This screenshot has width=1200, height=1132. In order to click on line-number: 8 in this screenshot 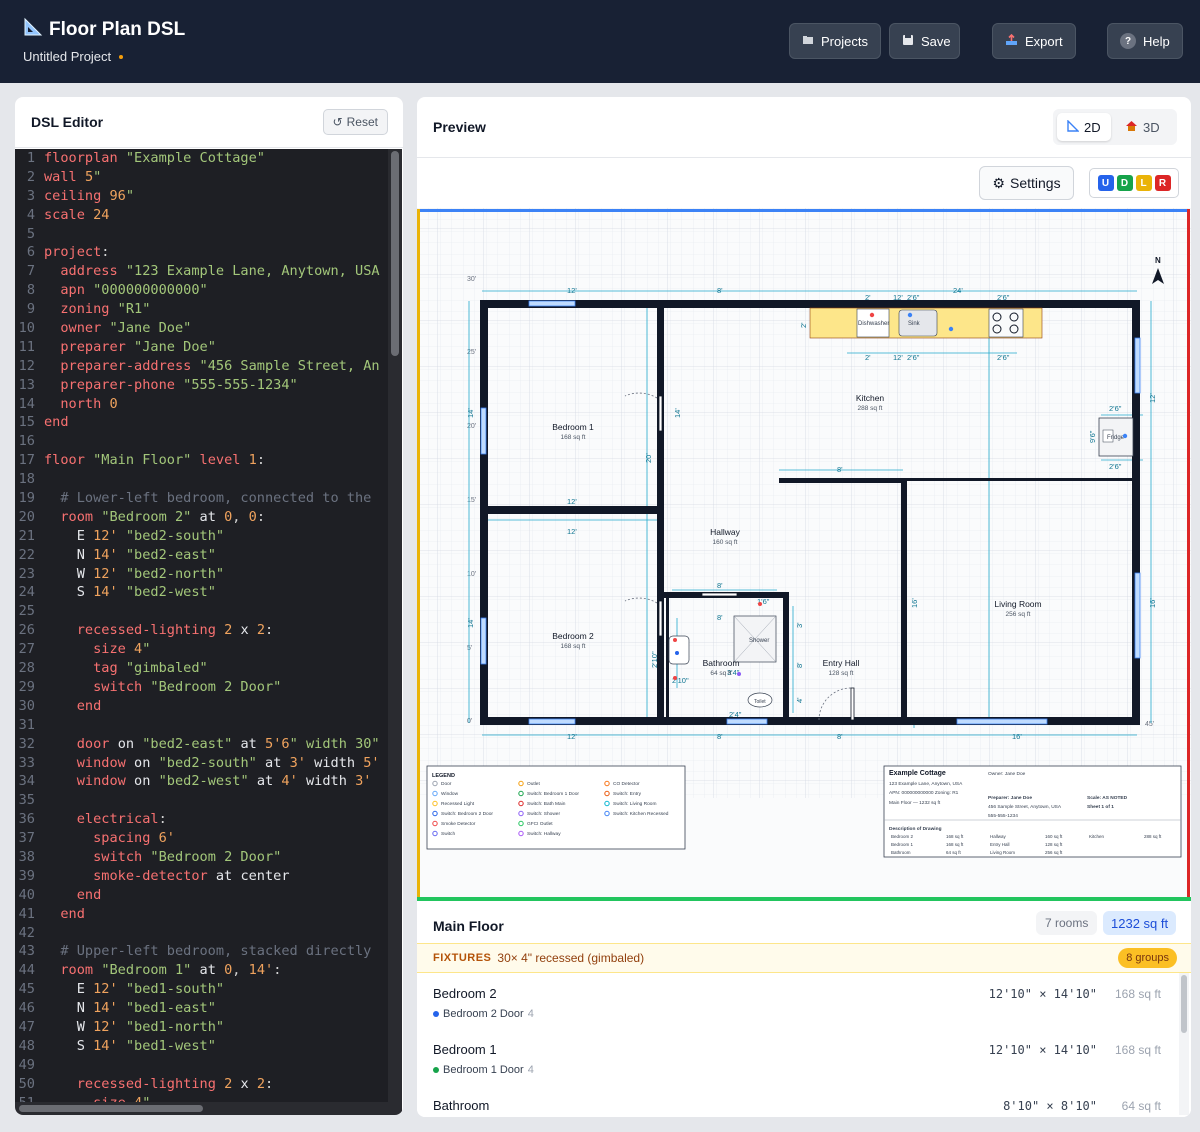, I will do `click(30, 290)`.